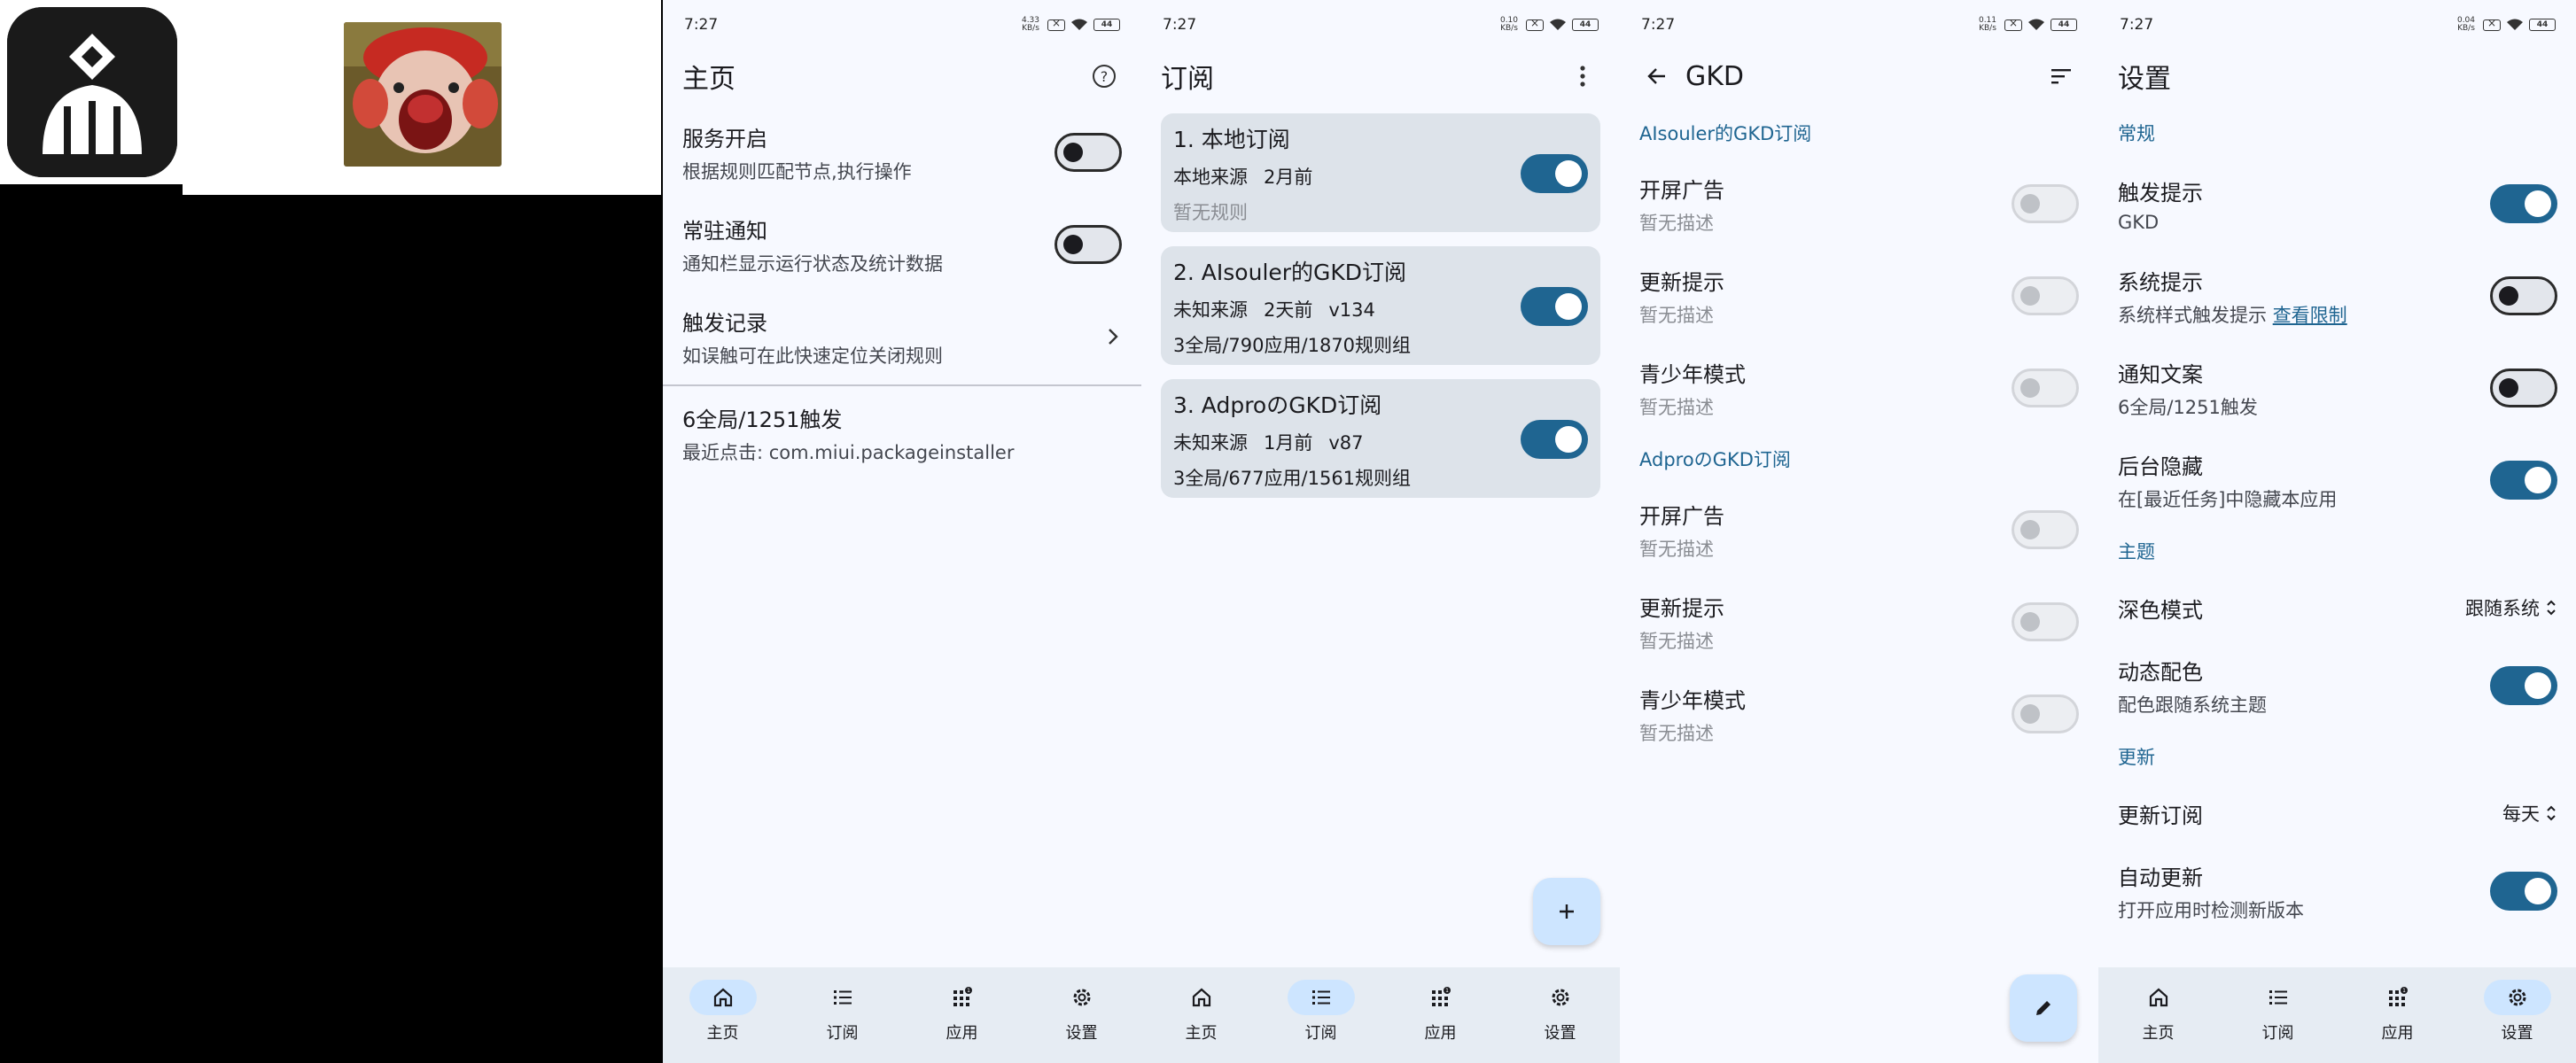 The image size is (2576, 1063). What do you see at coordinates (2523, 480) in the screenshot?
I see `bg-hide-switch` at bounding box center [2523, 480].